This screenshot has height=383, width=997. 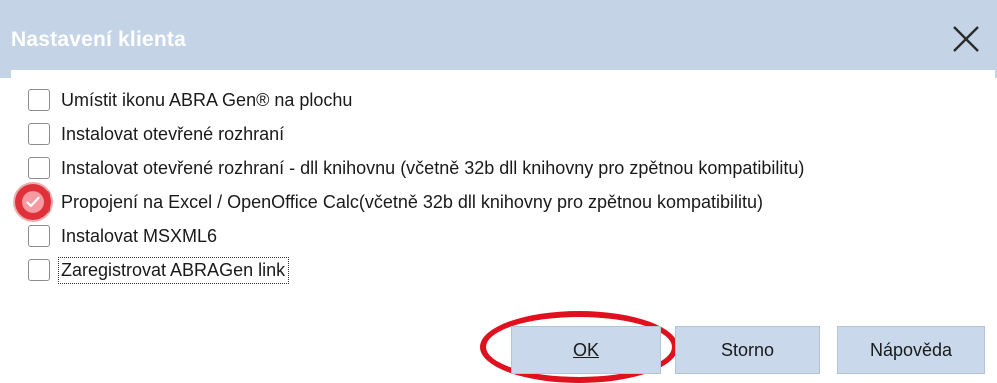 What do you see at coordinates (416, 100) in the screenshot?
I see `option-place-icon: Umístit ikonu ABRA Gen® na plochu` at bounding box center [416, 100].